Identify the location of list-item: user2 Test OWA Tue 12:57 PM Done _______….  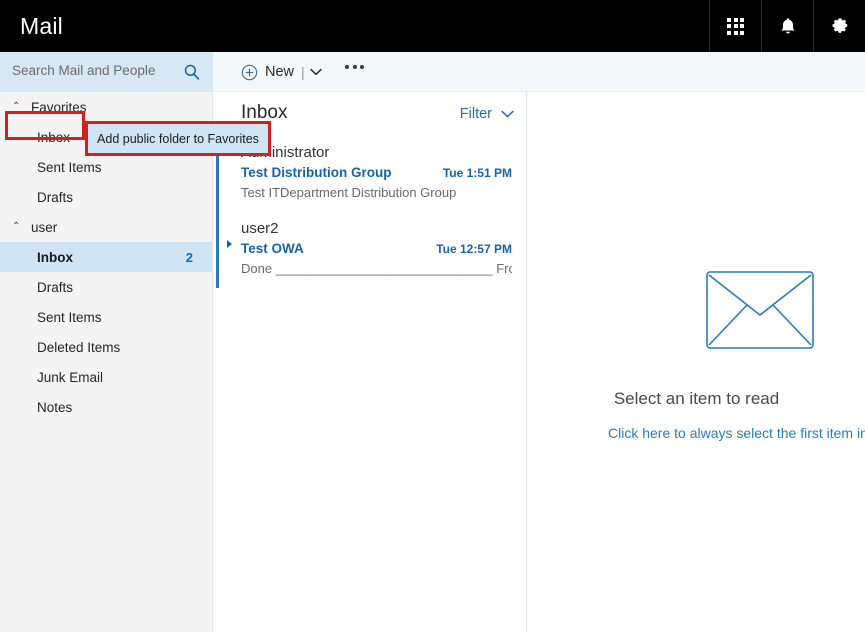
(369, 250).